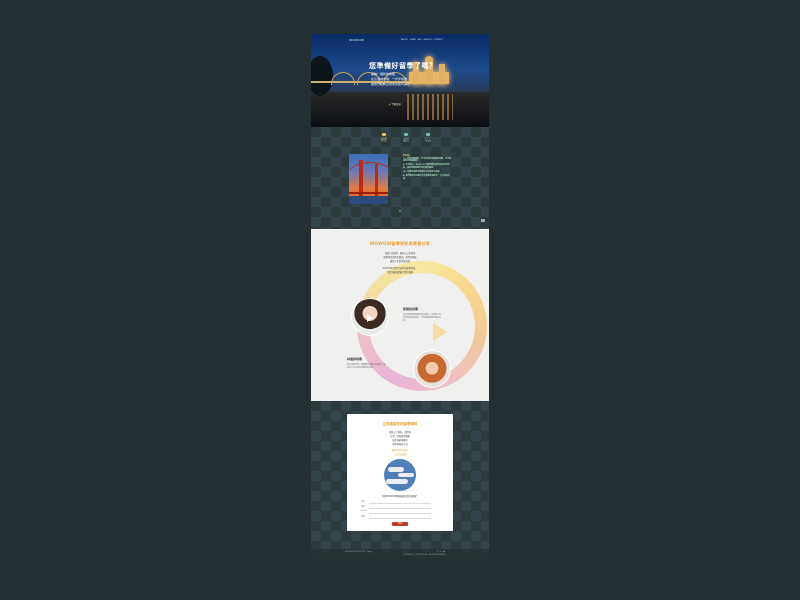 The image size is (800, 600). I want to click on plane-icon, so click(406, 134).